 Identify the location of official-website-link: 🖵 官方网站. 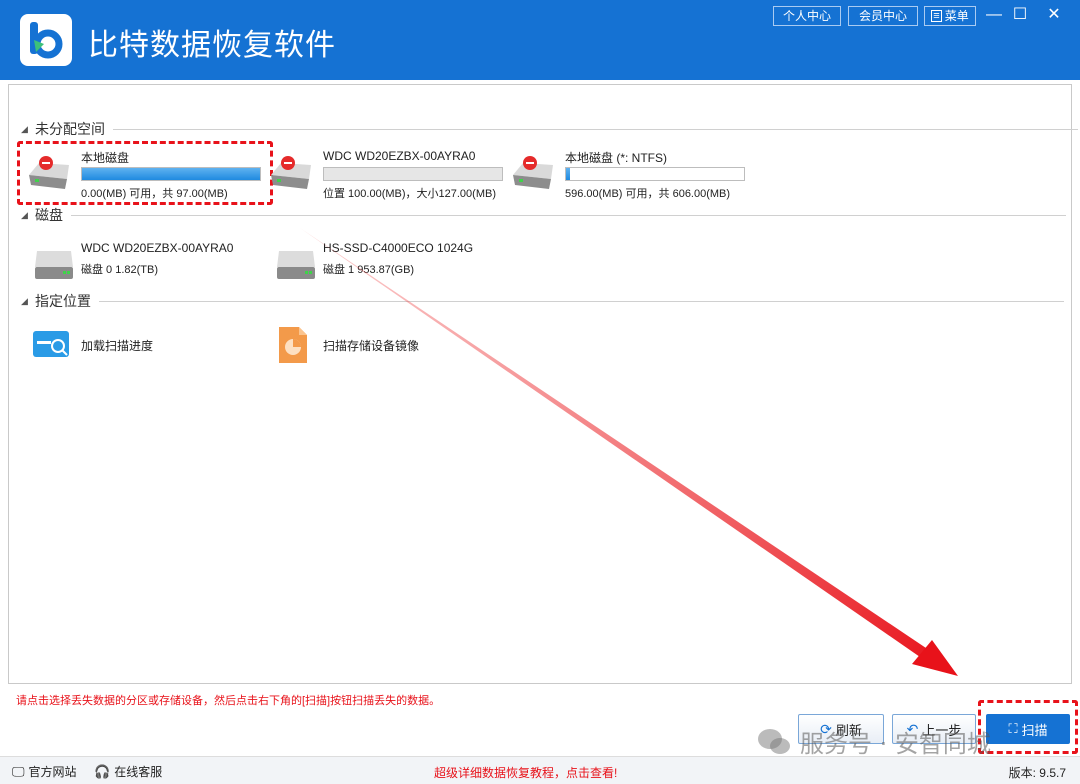
(44, 771).